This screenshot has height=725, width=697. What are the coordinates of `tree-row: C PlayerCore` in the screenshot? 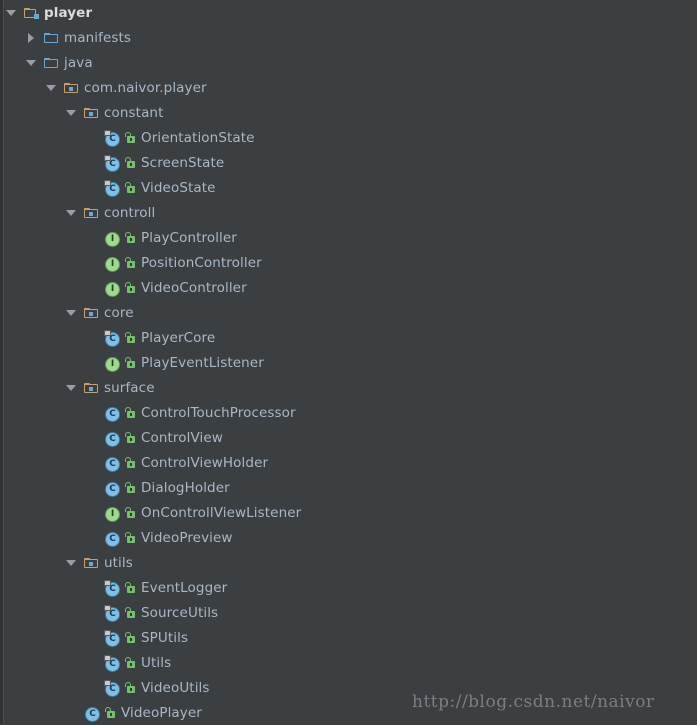 It's located at (348, 337).